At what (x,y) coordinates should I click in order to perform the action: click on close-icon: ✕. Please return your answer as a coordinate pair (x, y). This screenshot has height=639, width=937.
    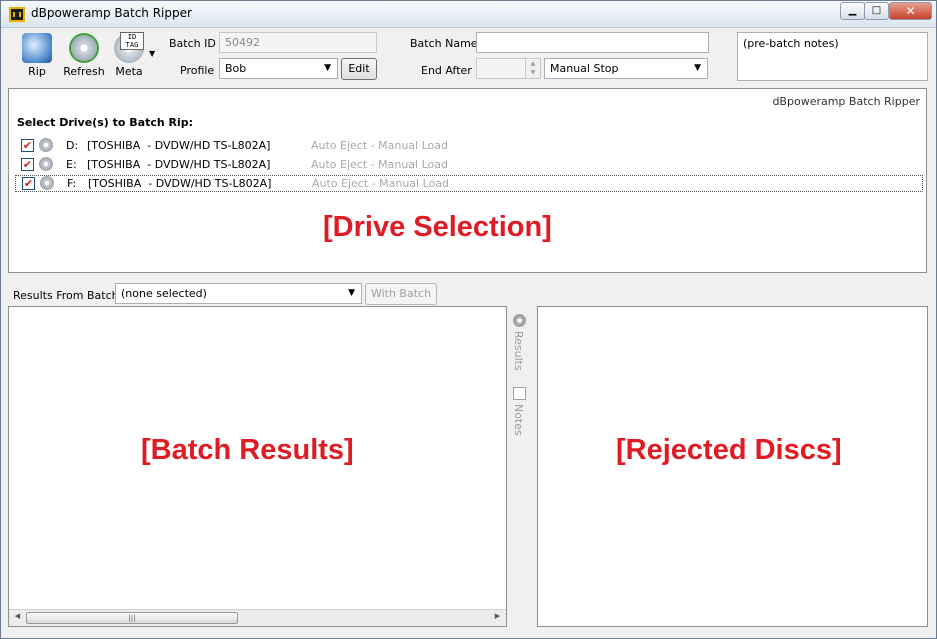
    Looking at the image, I should click on (910, 11).